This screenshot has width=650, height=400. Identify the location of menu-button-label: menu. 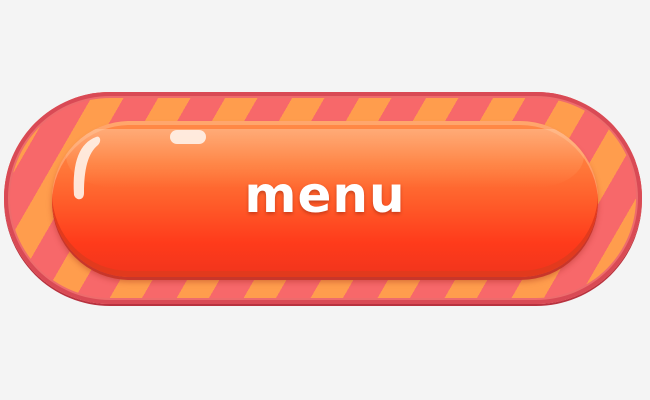
(325, 195).